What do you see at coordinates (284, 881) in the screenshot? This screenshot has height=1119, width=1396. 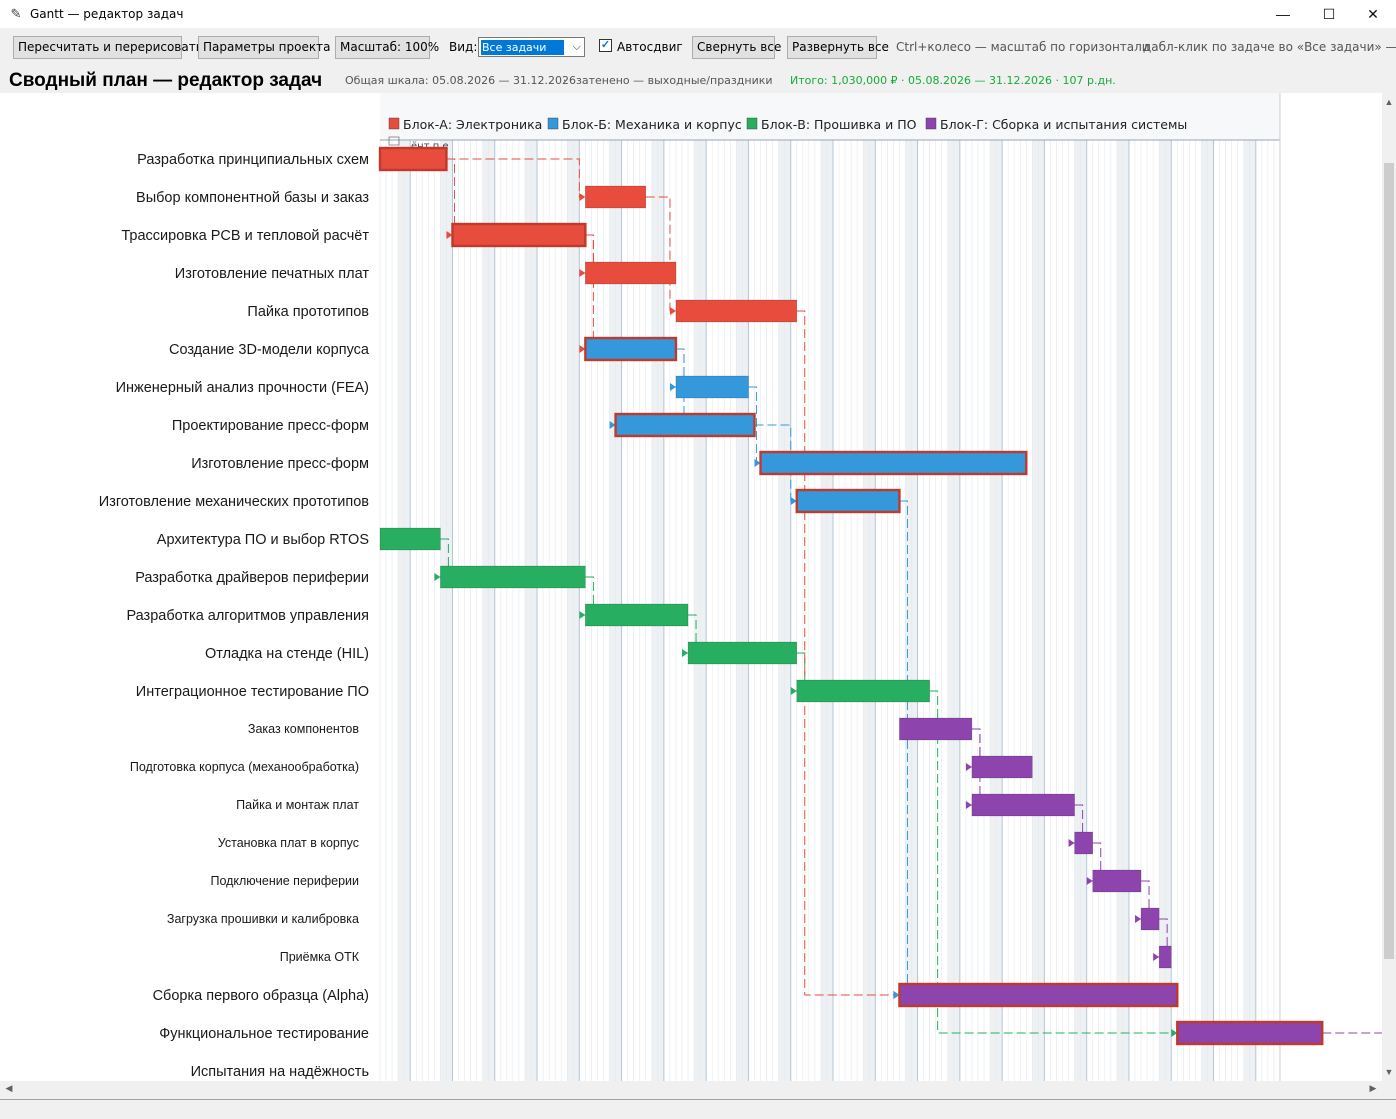 I see `task-label: Подключение периферии` at bounding box center [284, 881].